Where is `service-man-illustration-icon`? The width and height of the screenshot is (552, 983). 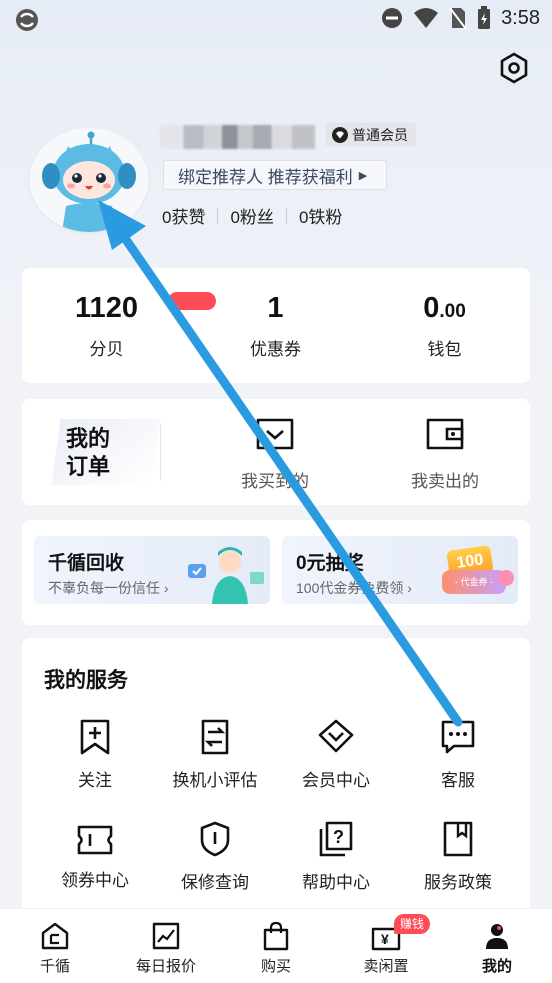
service-man-illustration-icon is located at coordinates (226, 575).